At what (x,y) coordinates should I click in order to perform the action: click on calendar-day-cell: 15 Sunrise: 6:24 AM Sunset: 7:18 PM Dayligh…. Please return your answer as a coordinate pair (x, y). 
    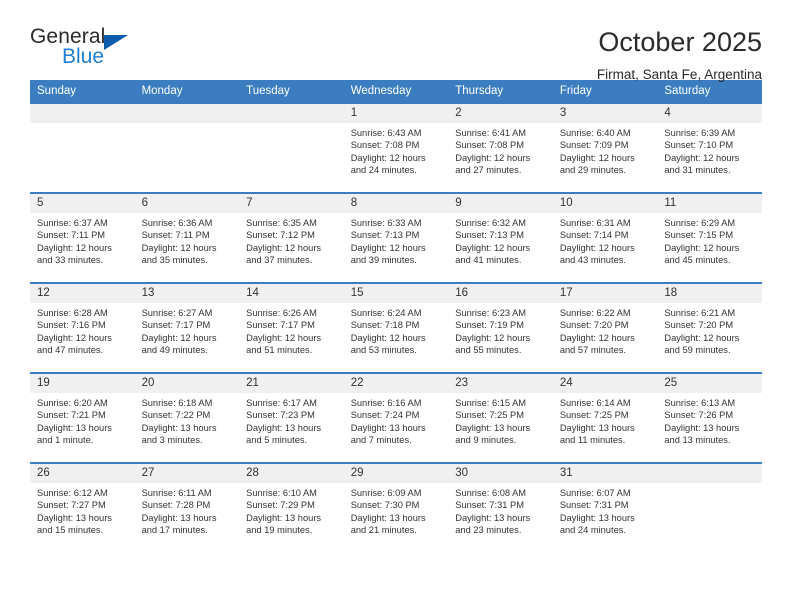
    Looking at the image, I should click on (396, 327).